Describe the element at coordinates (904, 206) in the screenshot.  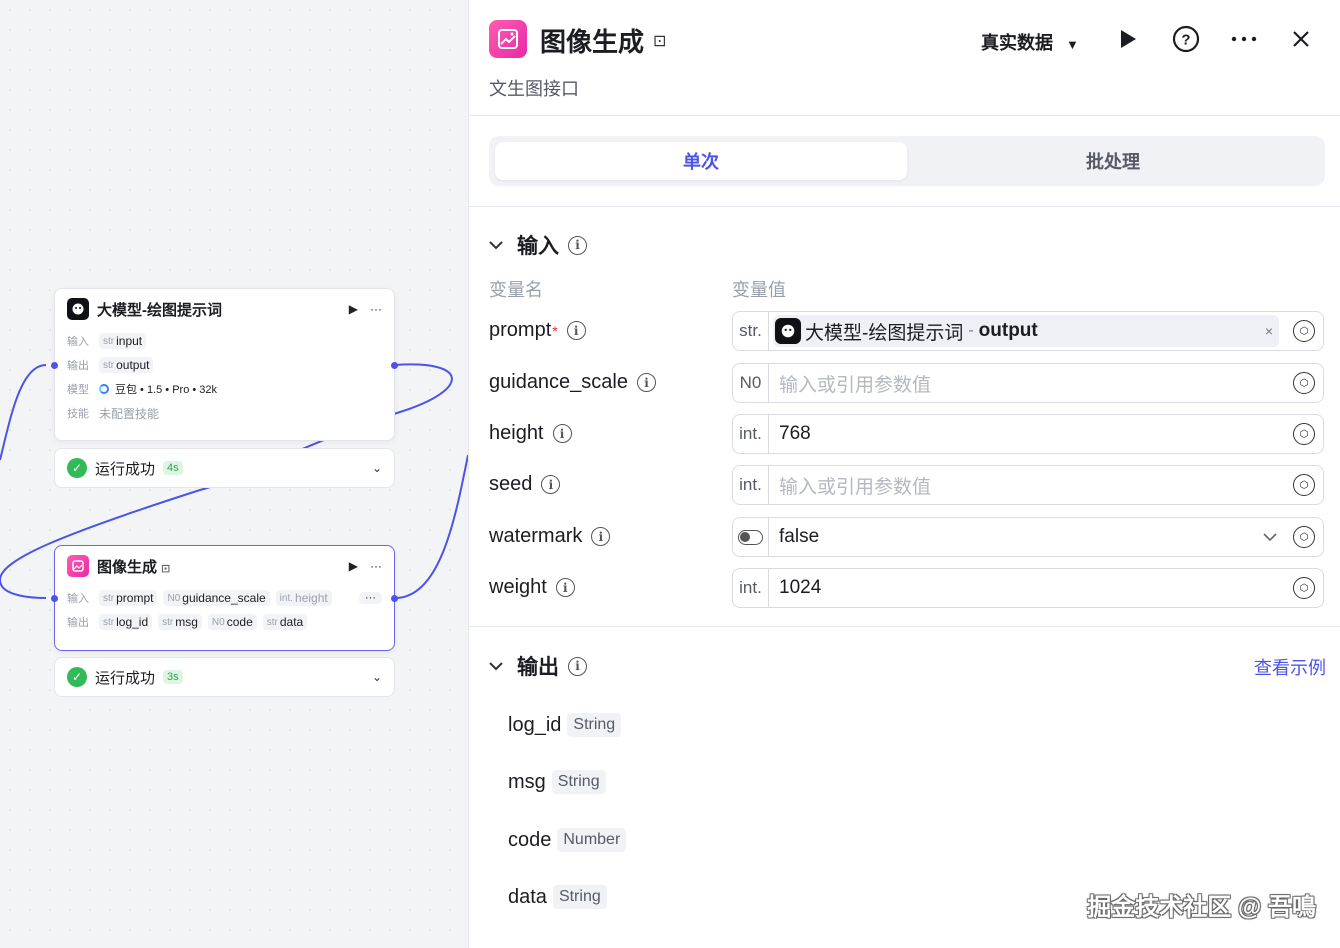
I see `divider` at that location.